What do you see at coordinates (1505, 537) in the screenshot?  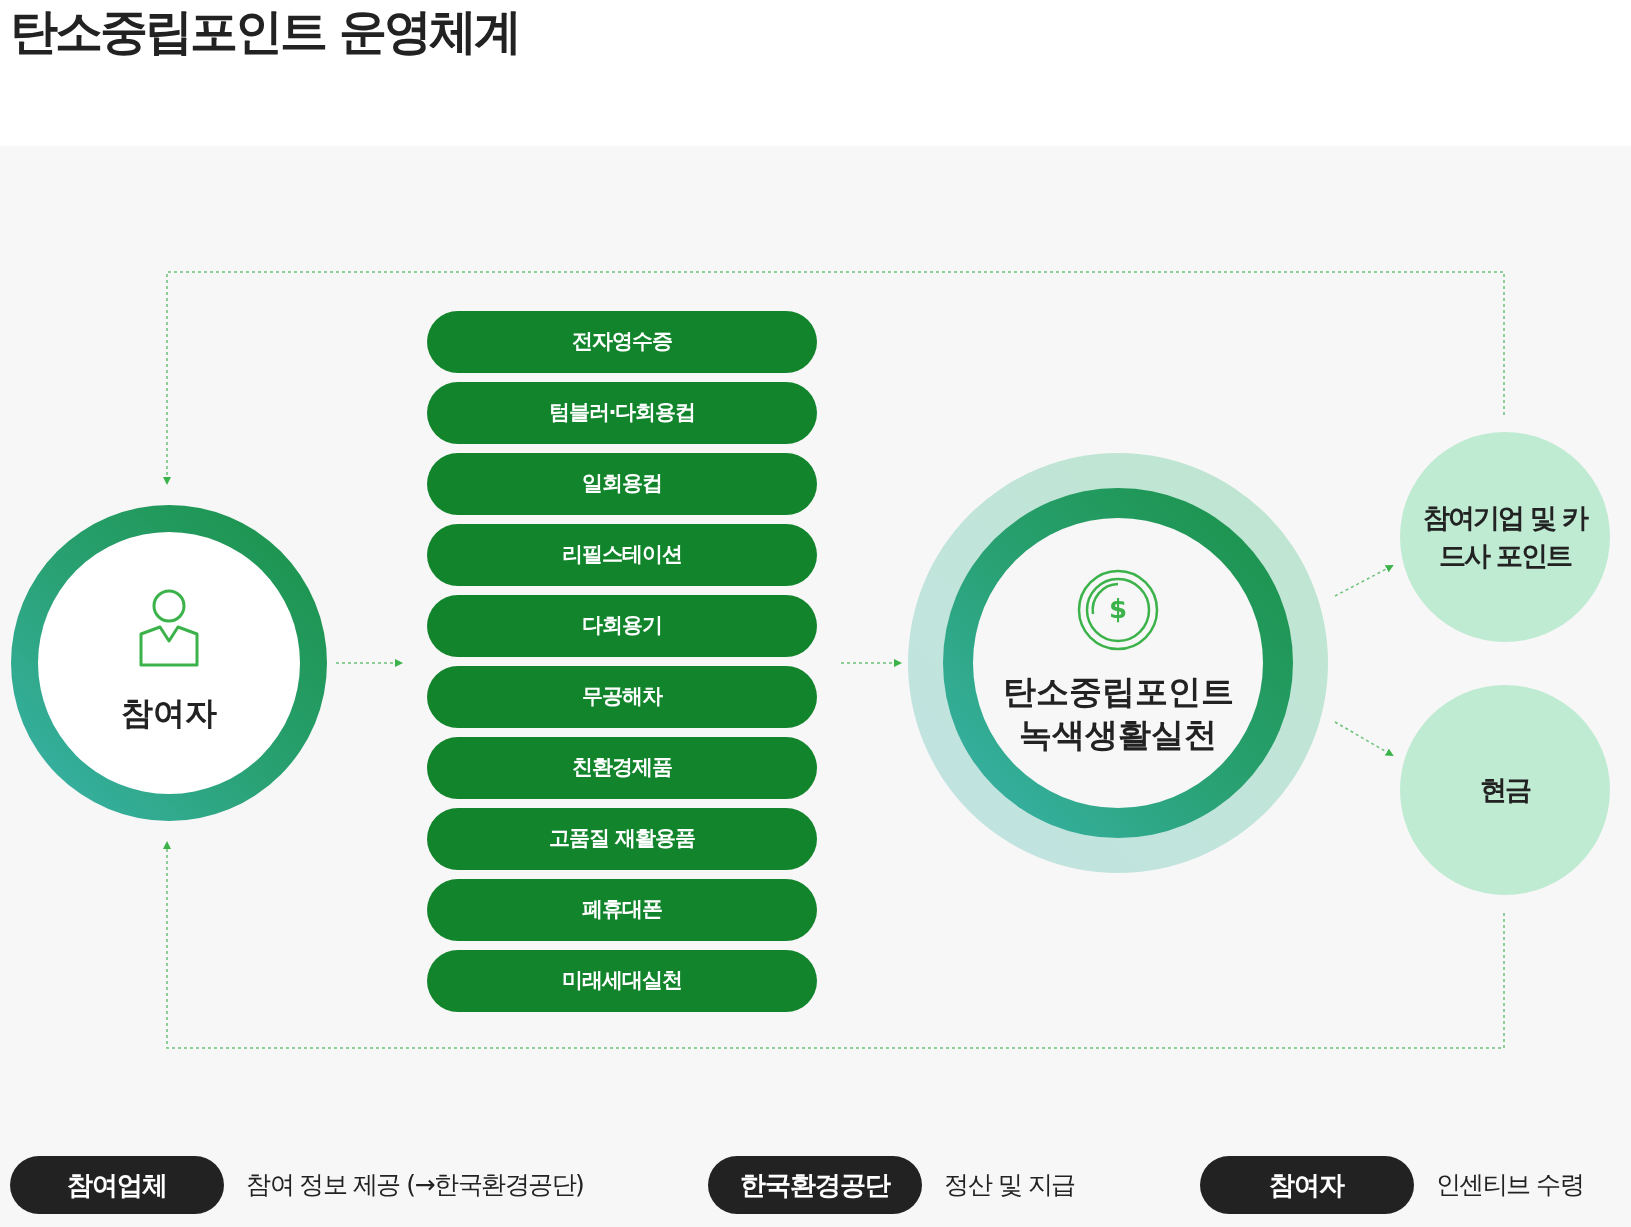 I see `reward-circle: 참여기업 및 카드사 포인트` at bounding box center [1505, 537].